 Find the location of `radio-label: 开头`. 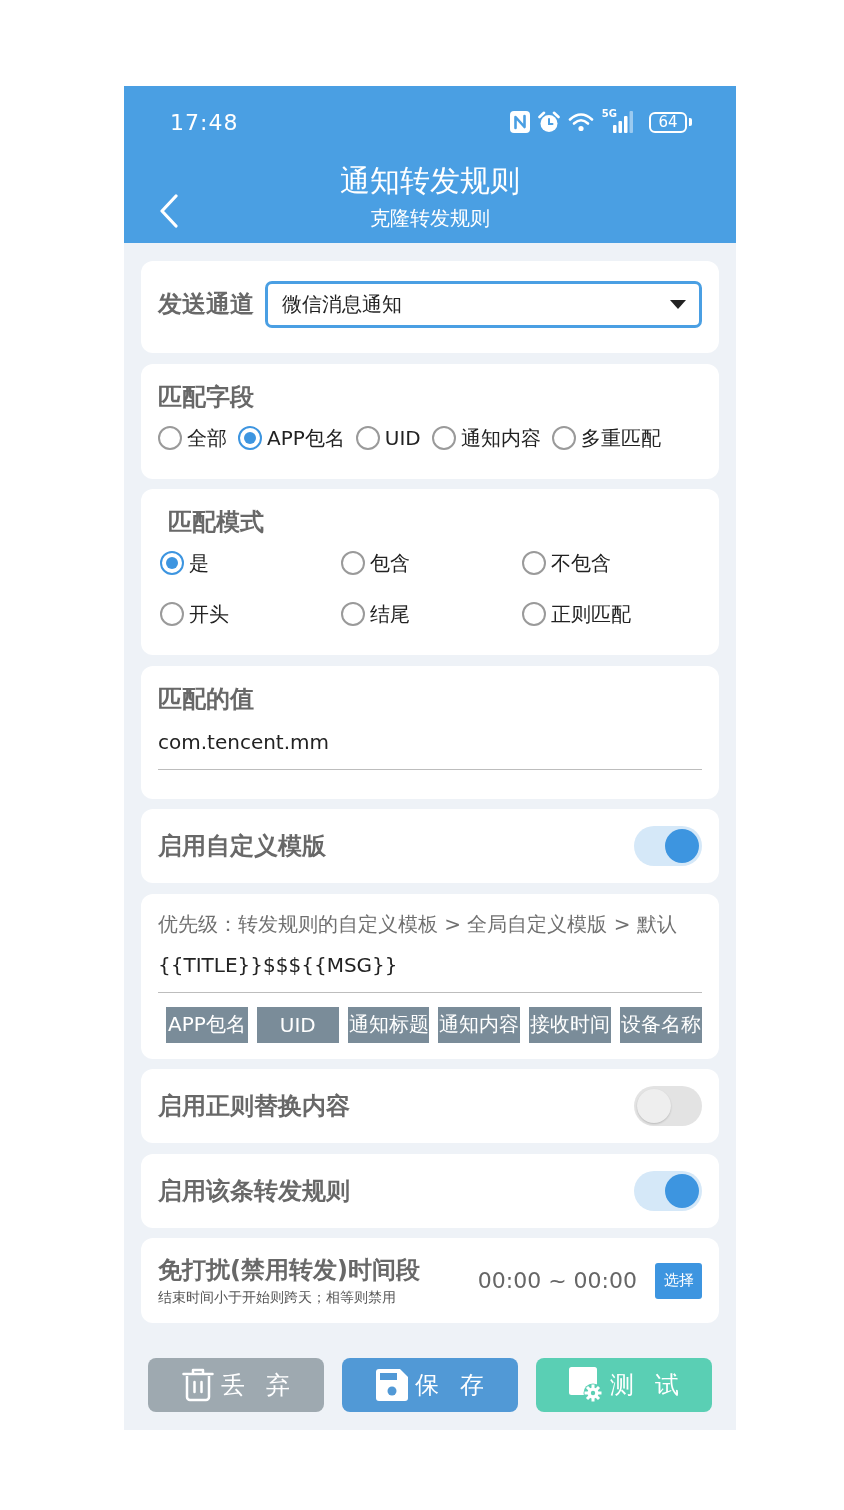

radio-label: 开头 is located at coordinates (209, 614).